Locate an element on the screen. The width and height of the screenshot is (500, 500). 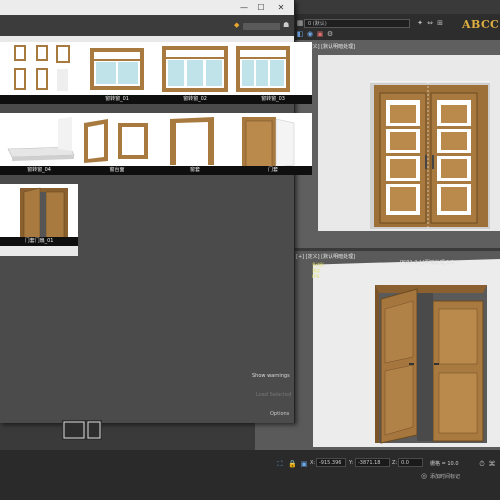
viewport-bottom-canvas is located at coordinates (406, 353).